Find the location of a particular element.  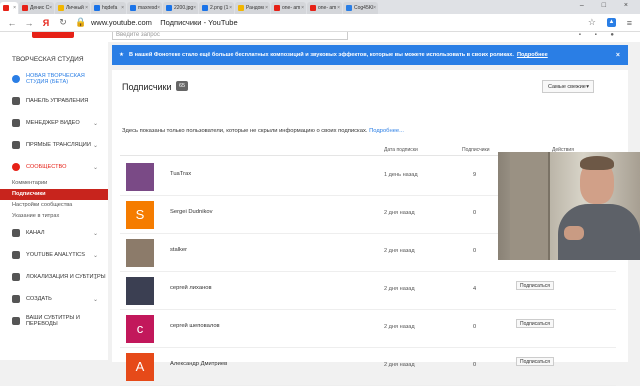

avatar: А is located at coordinates (140, 367).